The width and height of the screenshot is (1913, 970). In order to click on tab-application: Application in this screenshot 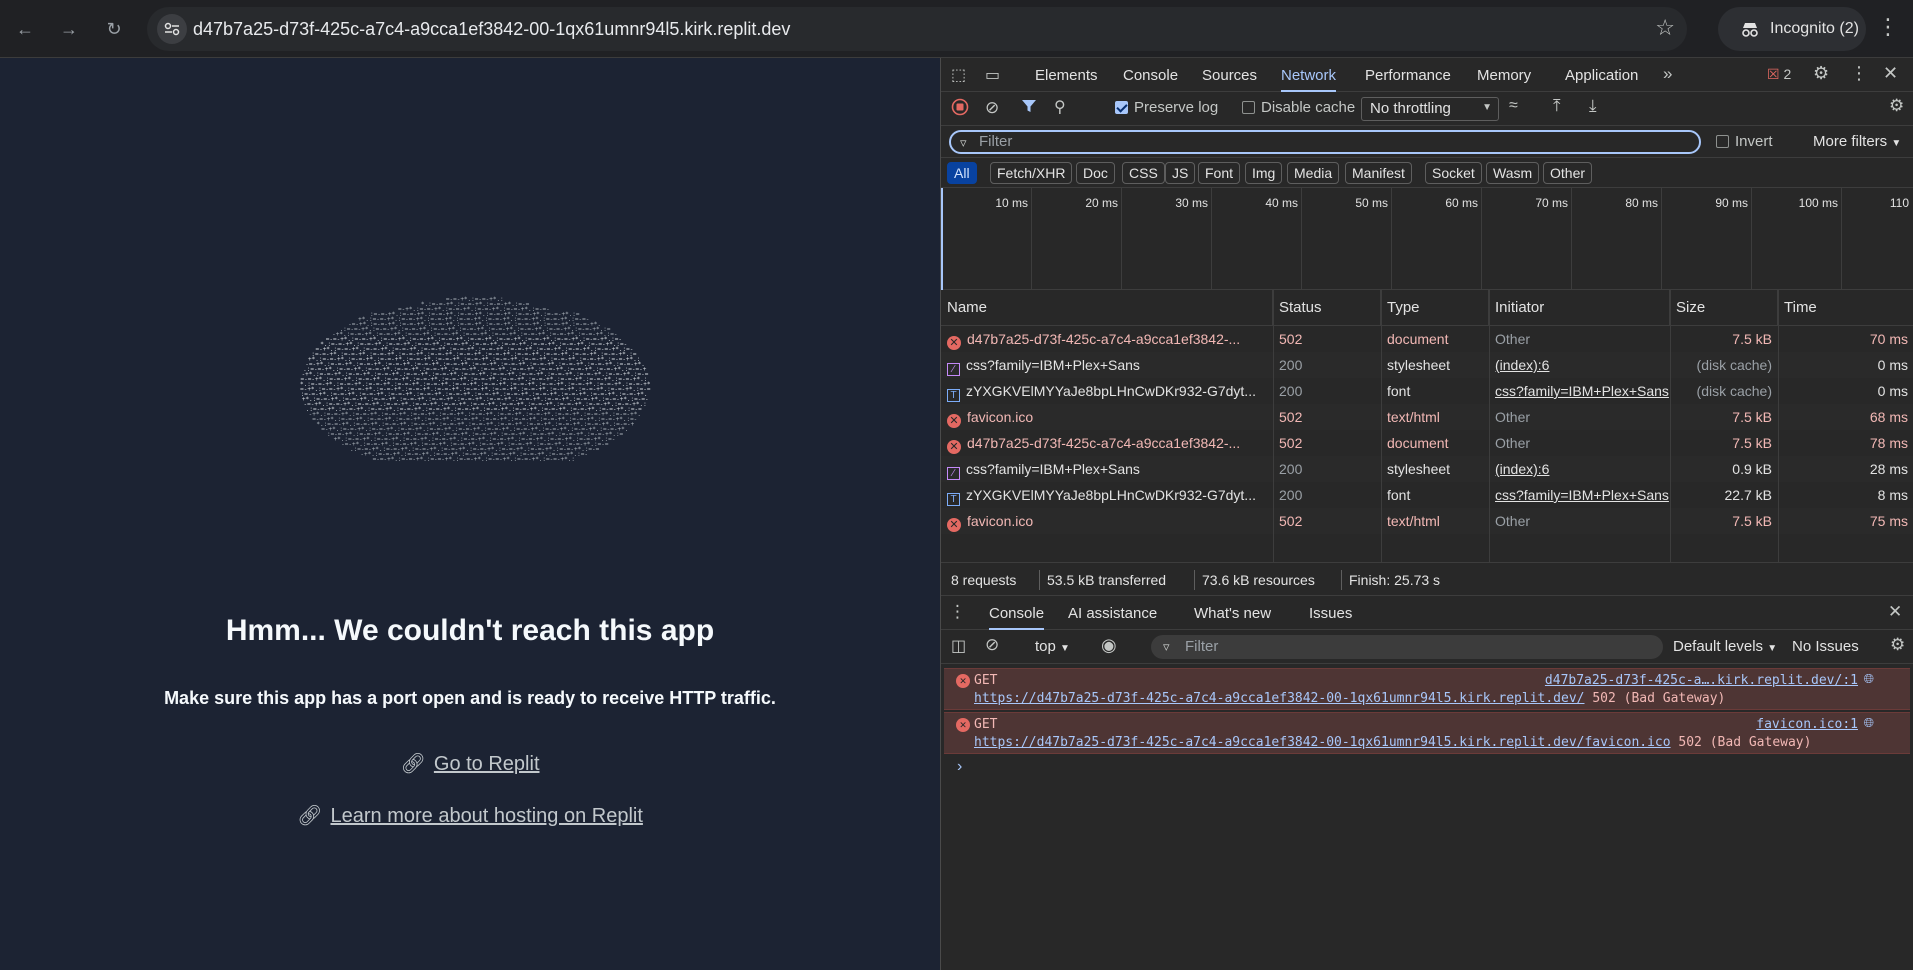, I will do `click(1601, 75)`.